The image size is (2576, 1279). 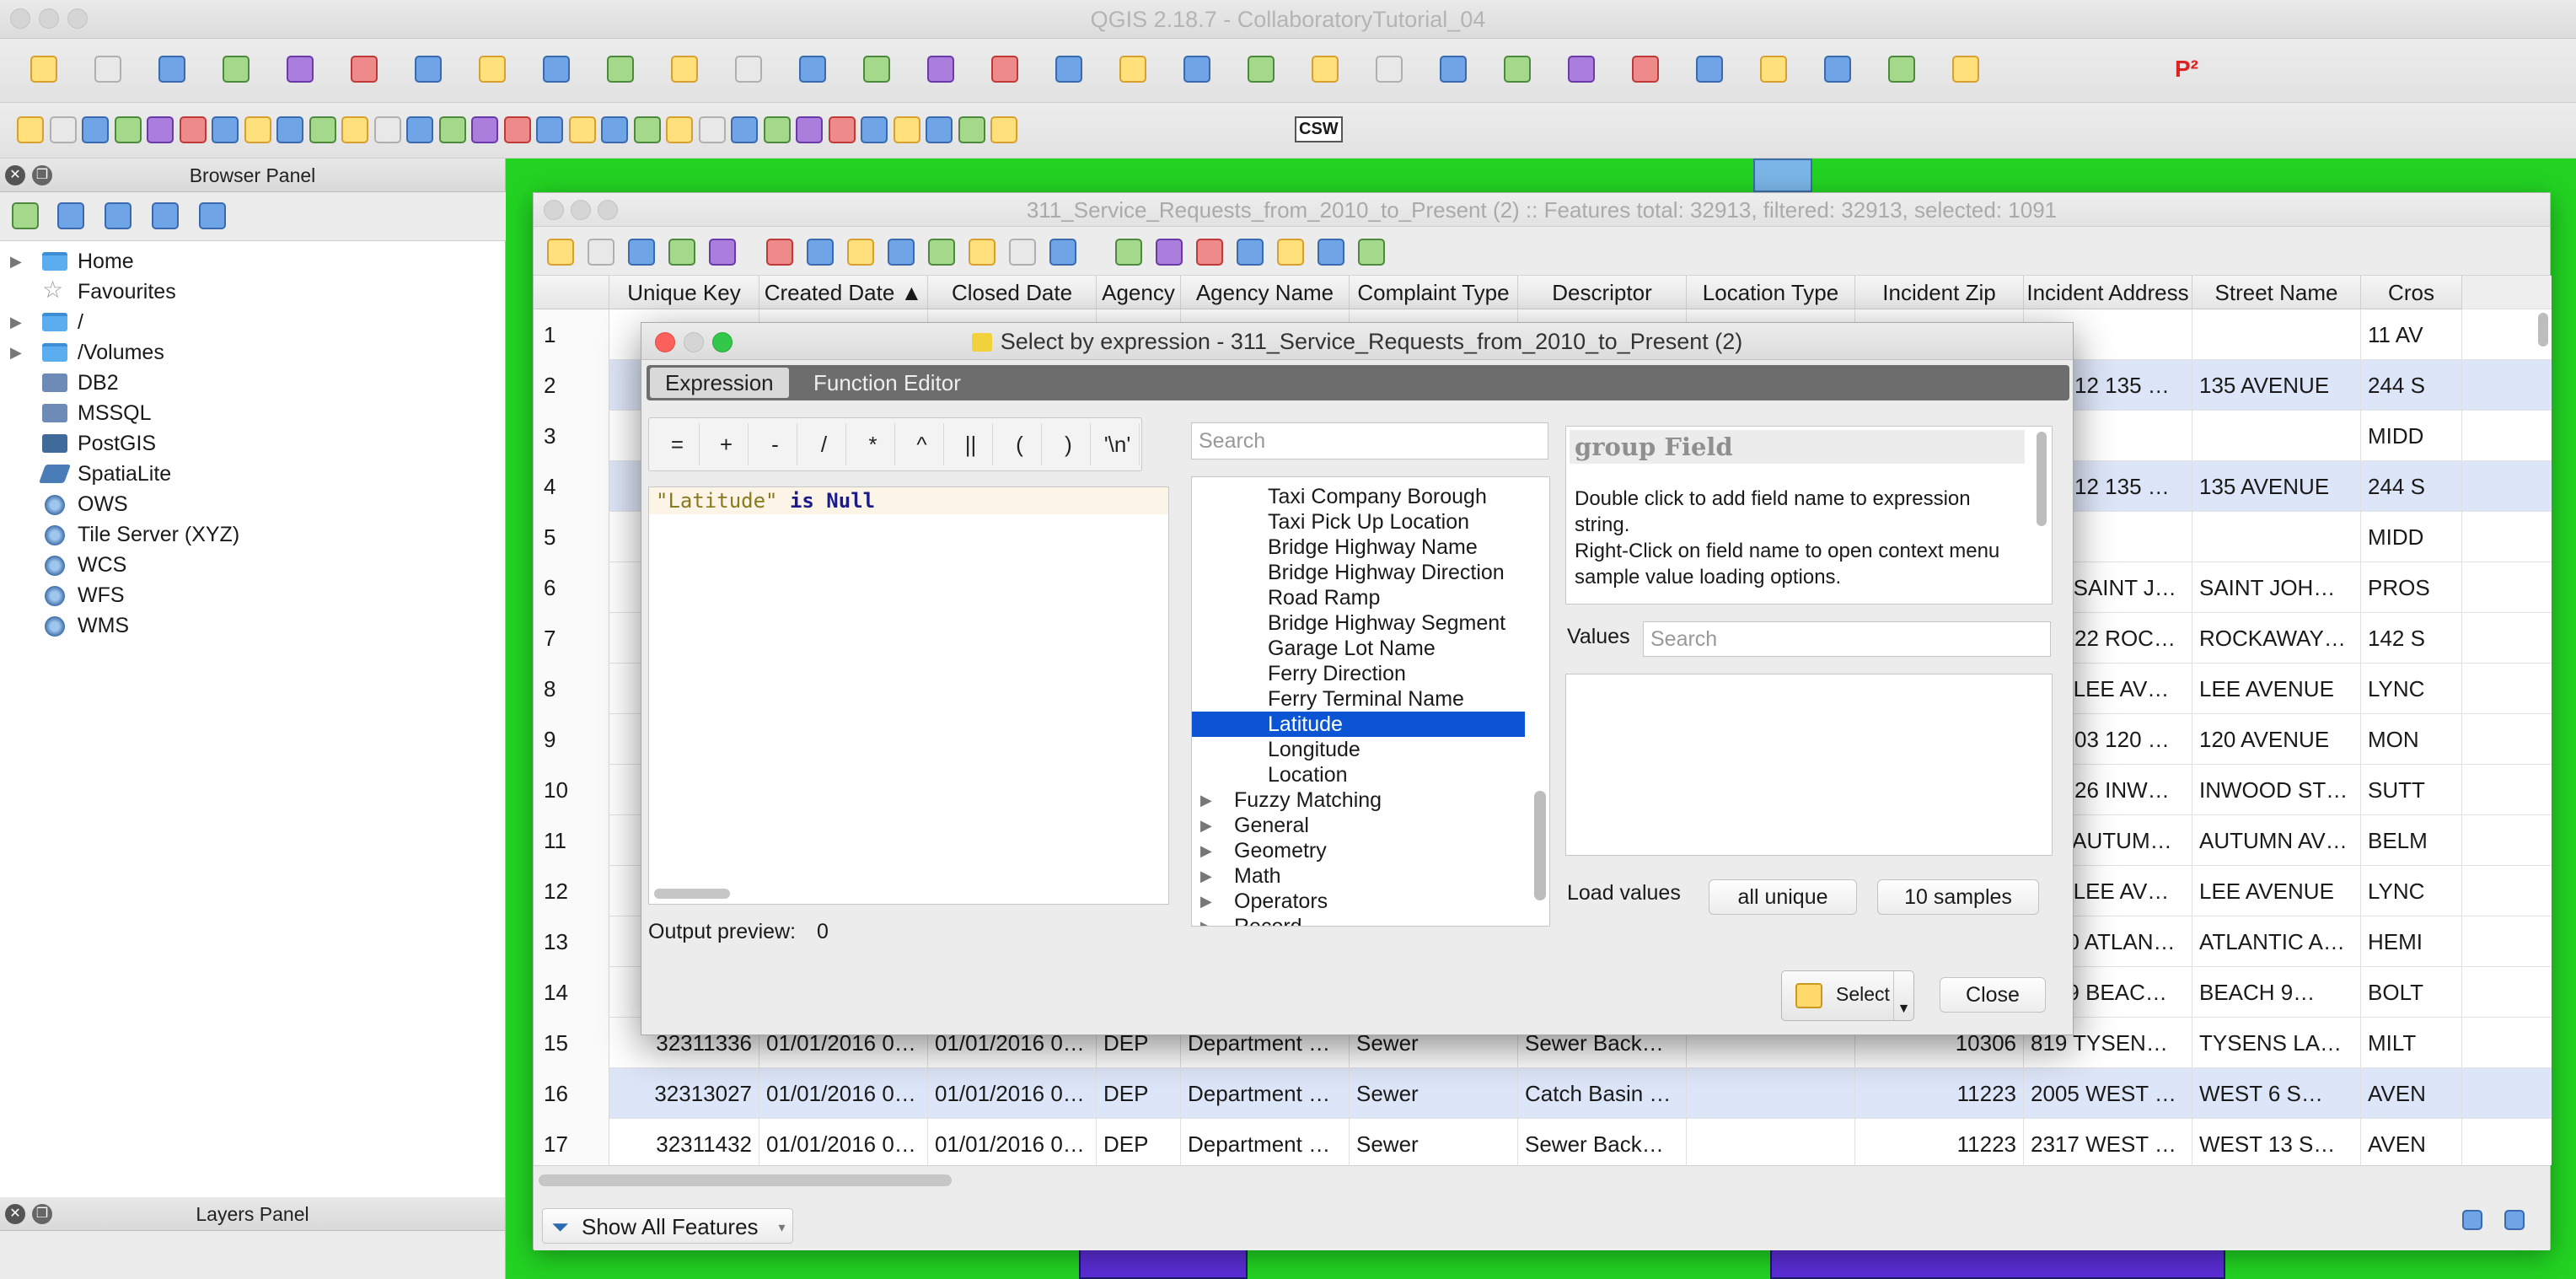 I want to click on browser-item: SpatiaLite, so click(x=253, y=474).